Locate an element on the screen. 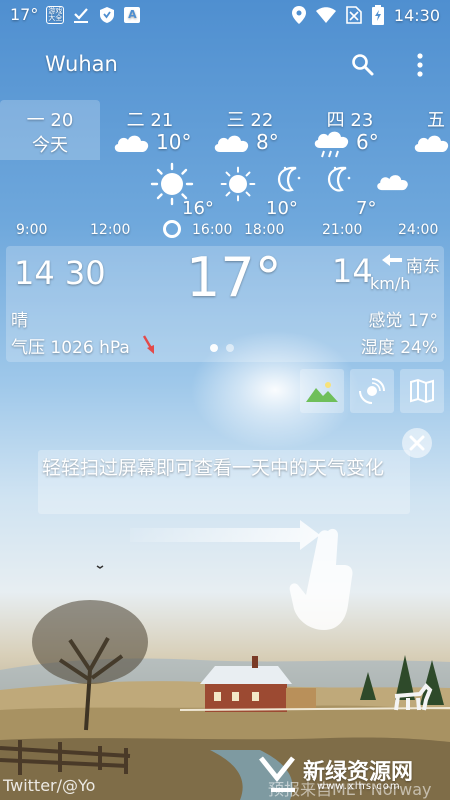  map-button is located at coordinates (422, 391).